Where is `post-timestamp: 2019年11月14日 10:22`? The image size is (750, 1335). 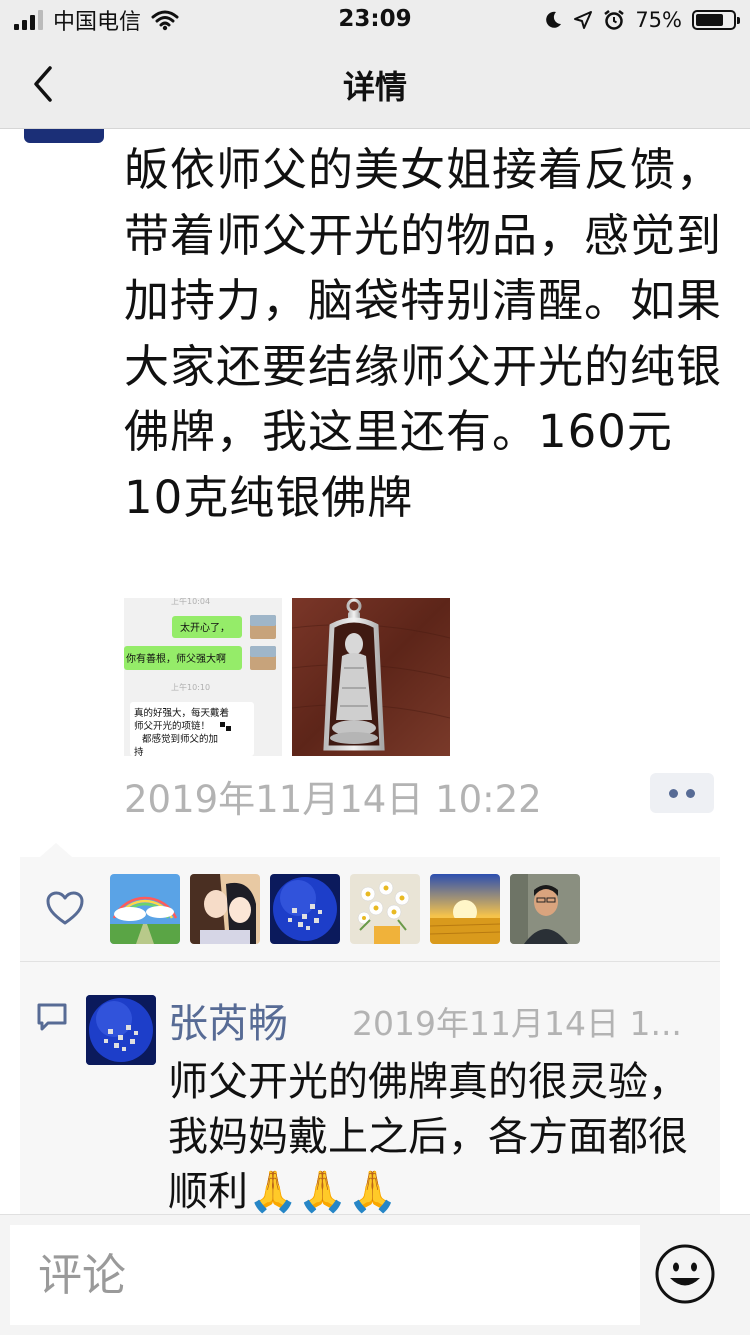 post-timestamp: 2019年11月14日 10:22 is located at coordinates (333, 799).